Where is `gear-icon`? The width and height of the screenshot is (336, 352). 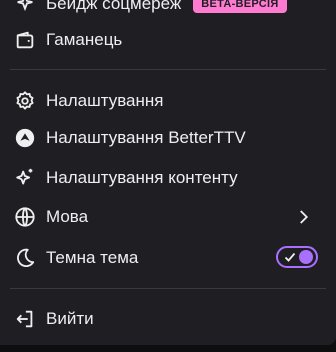
gear-icon is located at coordinates (25, 101).